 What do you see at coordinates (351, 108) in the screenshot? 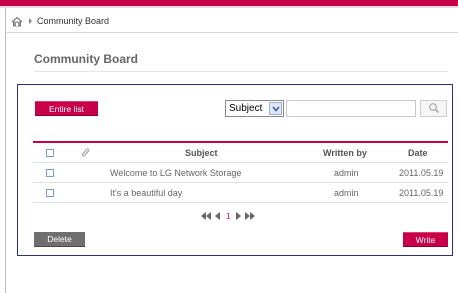
I see `search-input` at bounding box center [351, 108].